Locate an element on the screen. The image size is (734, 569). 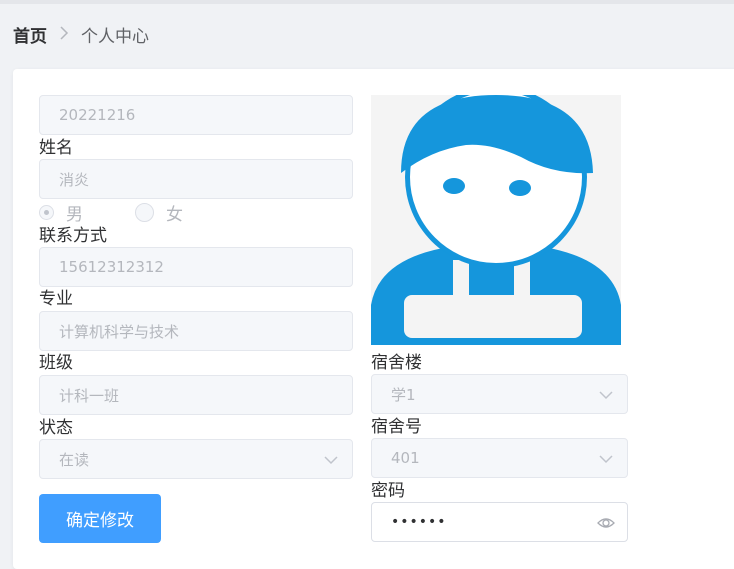
dorm-building-label: 宿舍楼 is located at coordinates (396, 363).